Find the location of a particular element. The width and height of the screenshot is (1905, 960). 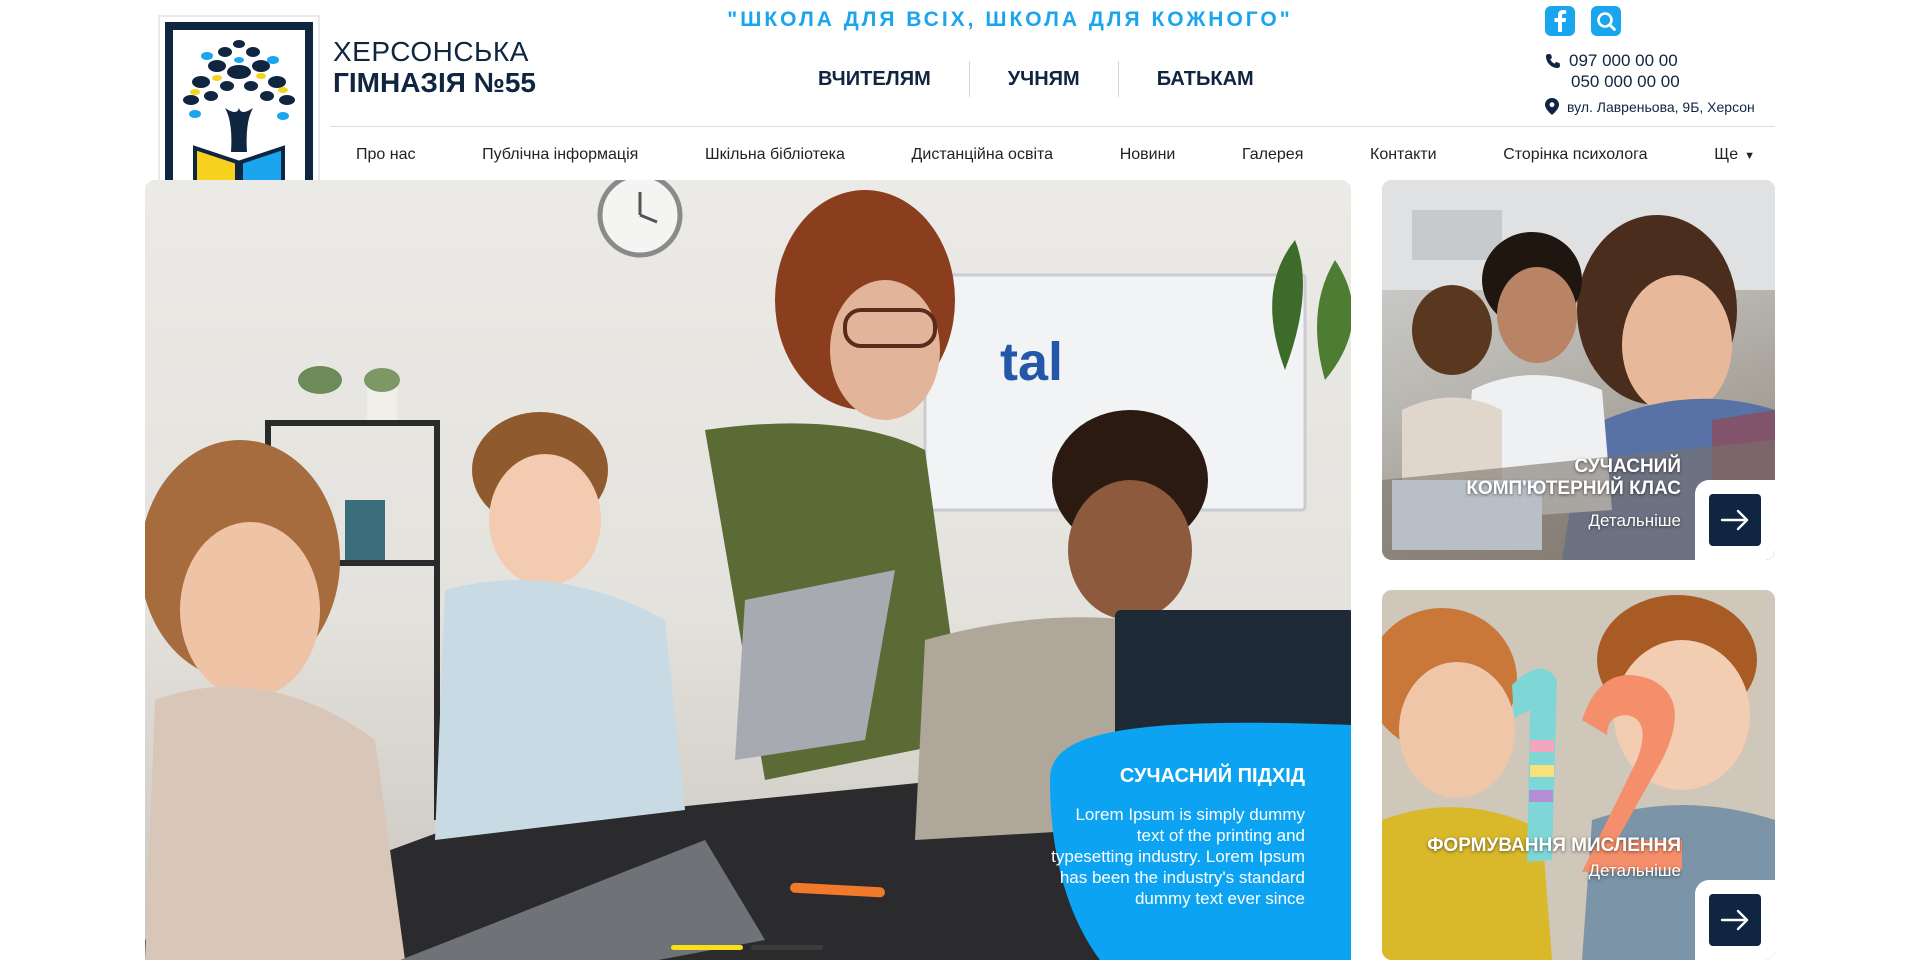

nav-teachers: ВЧИТЕЛЯМ is located at coordinates (874, 79).